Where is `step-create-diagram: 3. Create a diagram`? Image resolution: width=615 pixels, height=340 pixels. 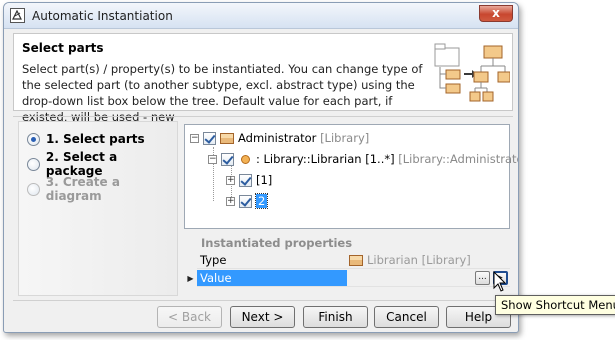 step-create-diagram: 3. Create a diagram is located at coordinates (102, 189).